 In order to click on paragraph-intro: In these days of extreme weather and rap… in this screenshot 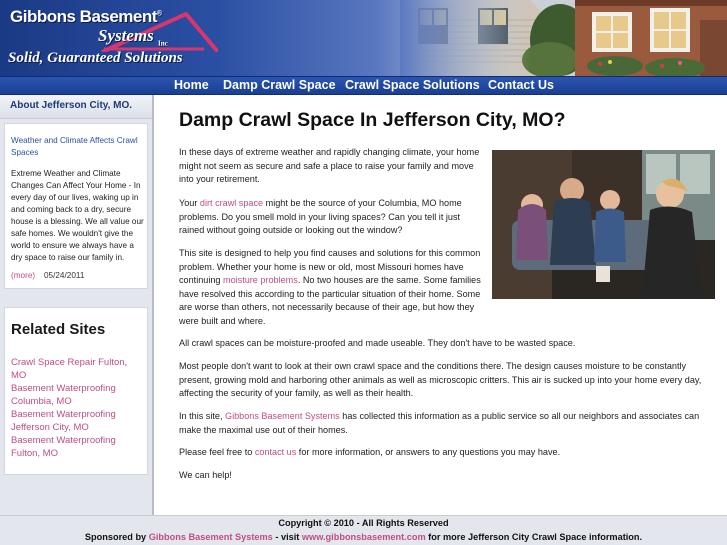, I will do `click(329, 166)`.